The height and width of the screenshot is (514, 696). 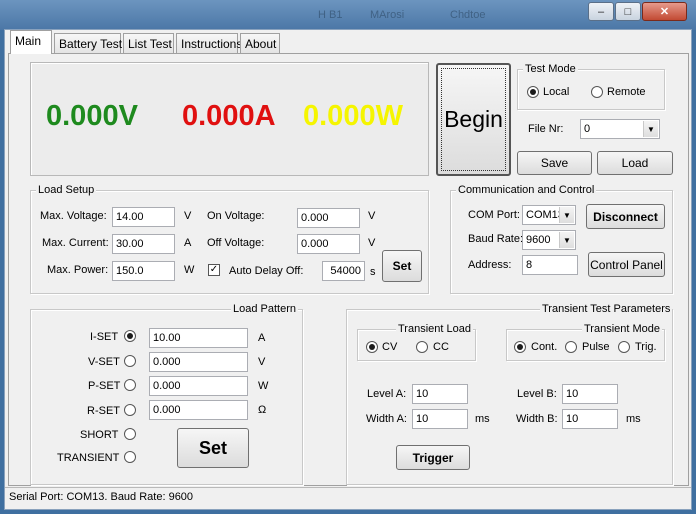 I want to click on transient-cv-radio, so click(x=372, y=347).